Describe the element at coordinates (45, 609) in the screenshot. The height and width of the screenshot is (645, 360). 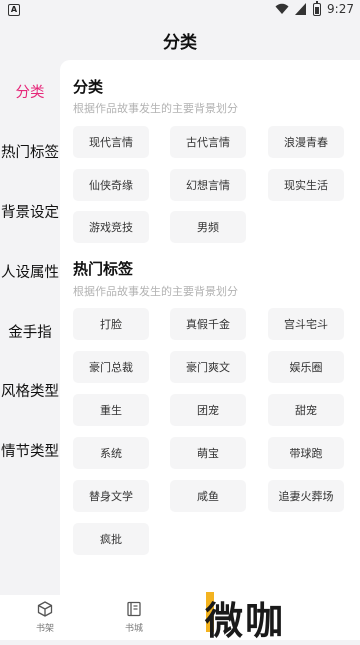
I see `cube-icon` at that location.